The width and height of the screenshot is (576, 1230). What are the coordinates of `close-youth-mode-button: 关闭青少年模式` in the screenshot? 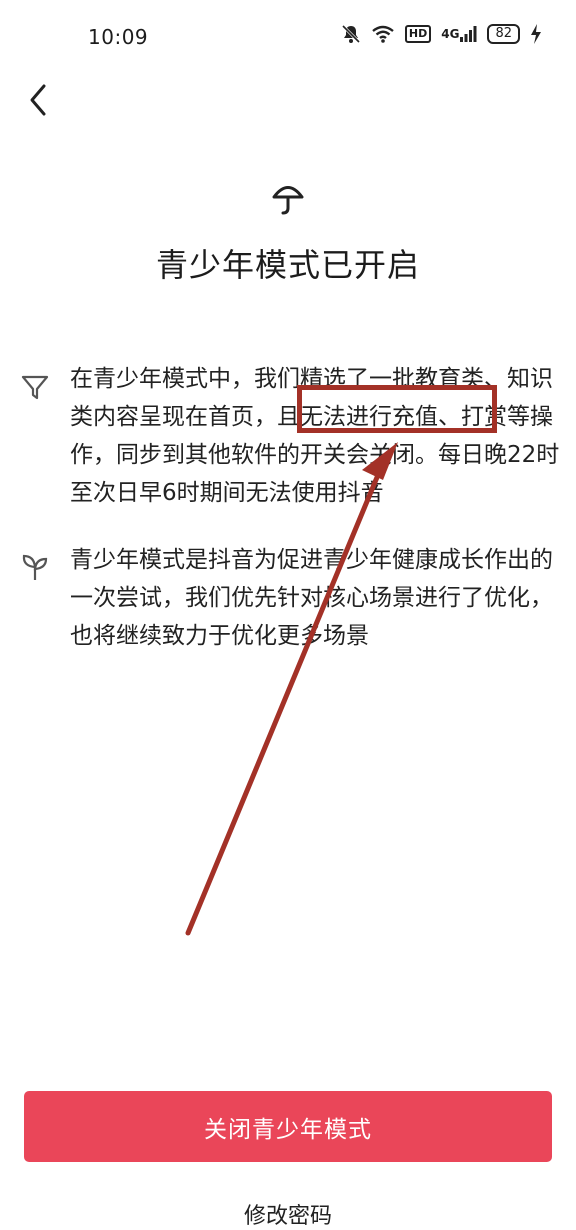 It's located at (288, 1126).